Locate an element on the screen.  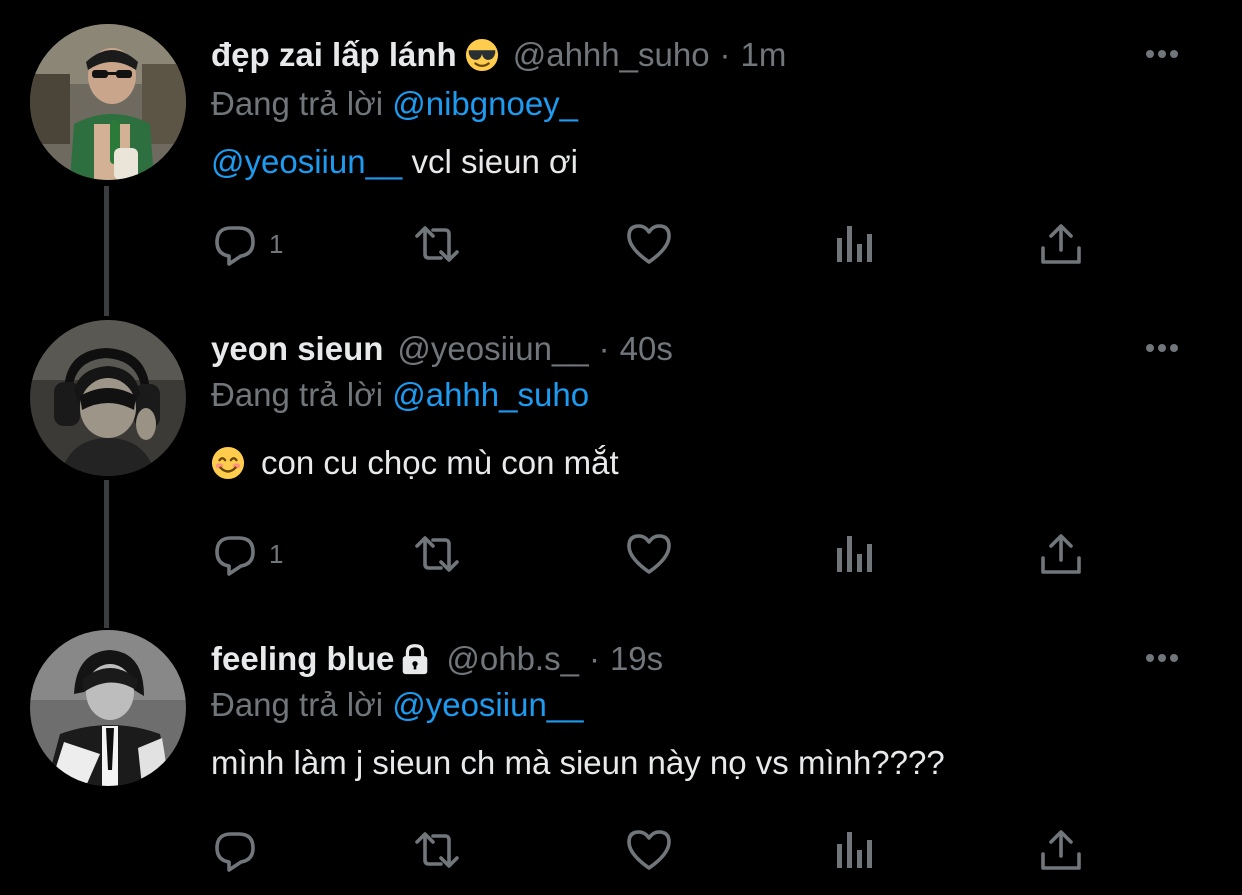
tweet-header: đẹp zai lấp lánh @ahhh_suho · 1m is located at coordinates (696, 53).